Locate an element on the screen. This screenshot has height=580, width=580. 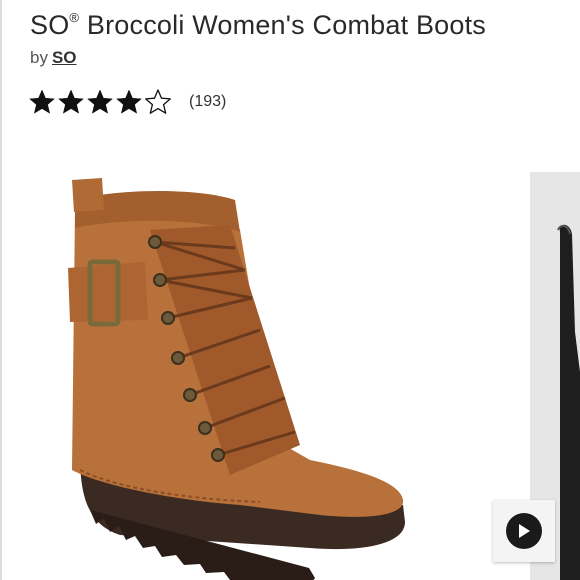
stars-container is located at coordinates (100, 102).